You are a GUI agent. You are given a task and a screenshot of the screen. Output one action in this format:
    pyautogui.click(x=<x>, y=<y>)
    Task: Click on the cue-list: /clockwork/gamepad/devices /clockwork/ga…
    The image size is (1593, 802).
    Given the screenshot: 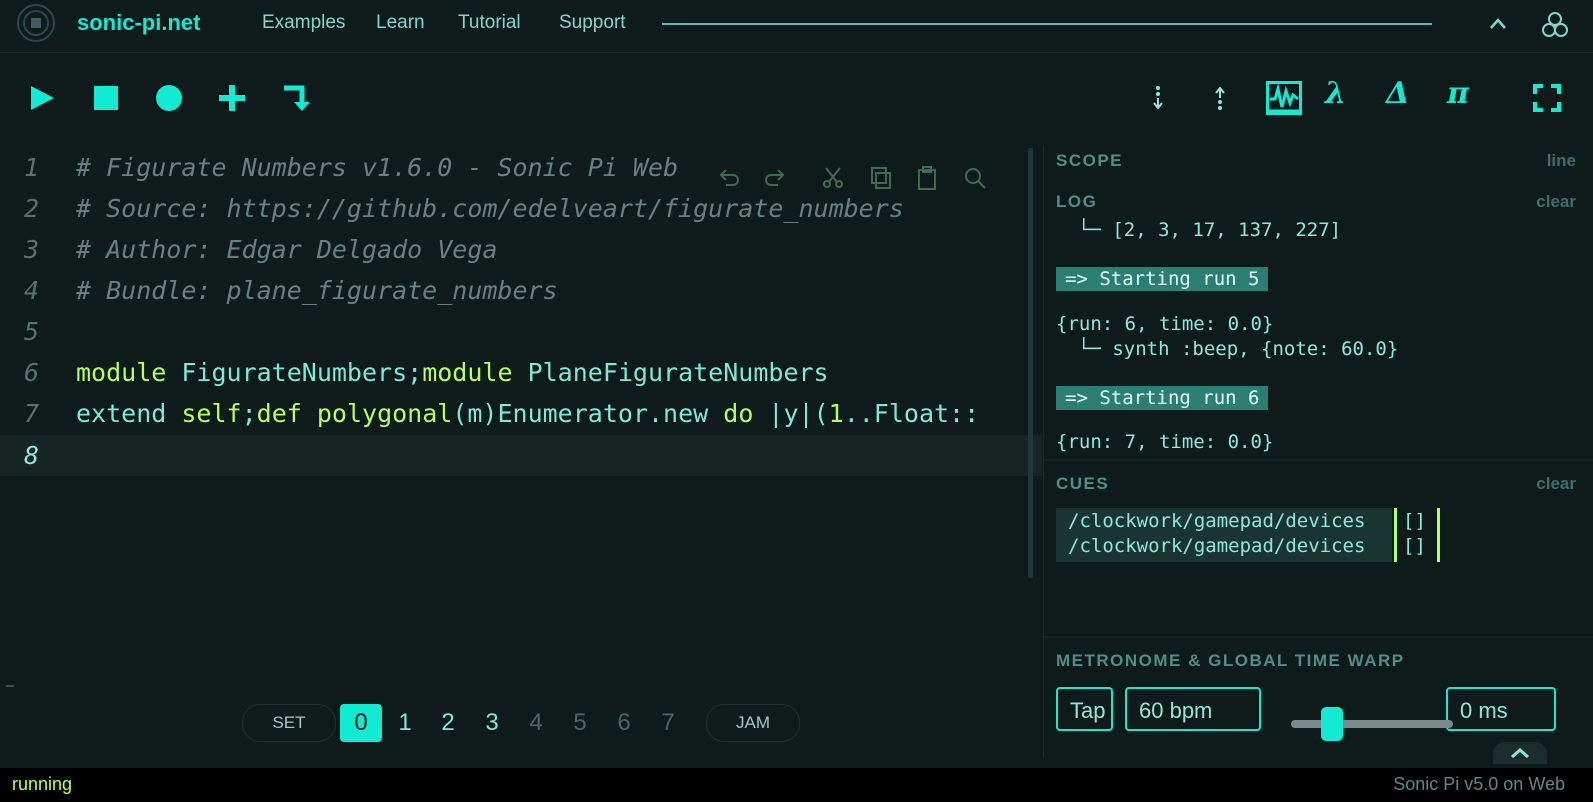 What is the action you would take?
    pyautogui.click(x=1224, y=535)
    